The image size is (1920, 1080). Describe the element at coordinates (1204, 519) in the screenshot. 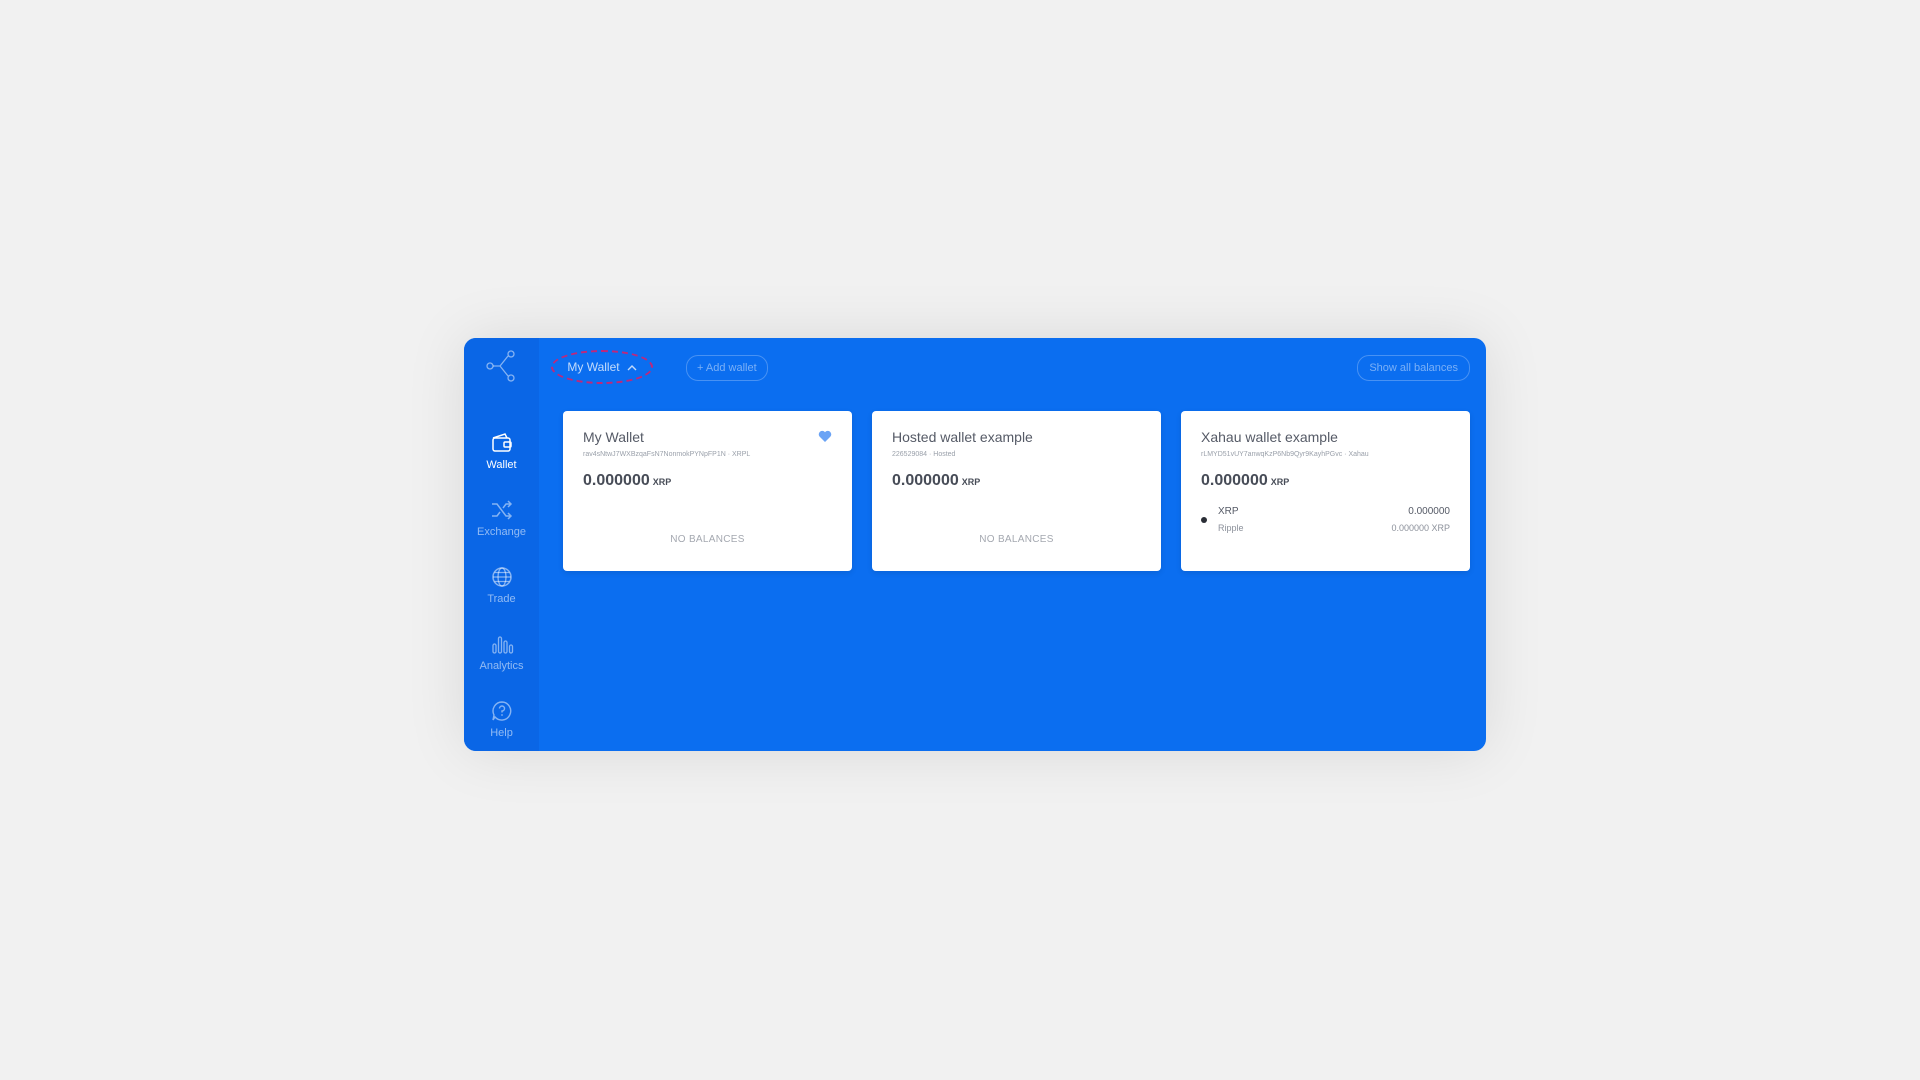

I see `token-dot-icon` at that location.